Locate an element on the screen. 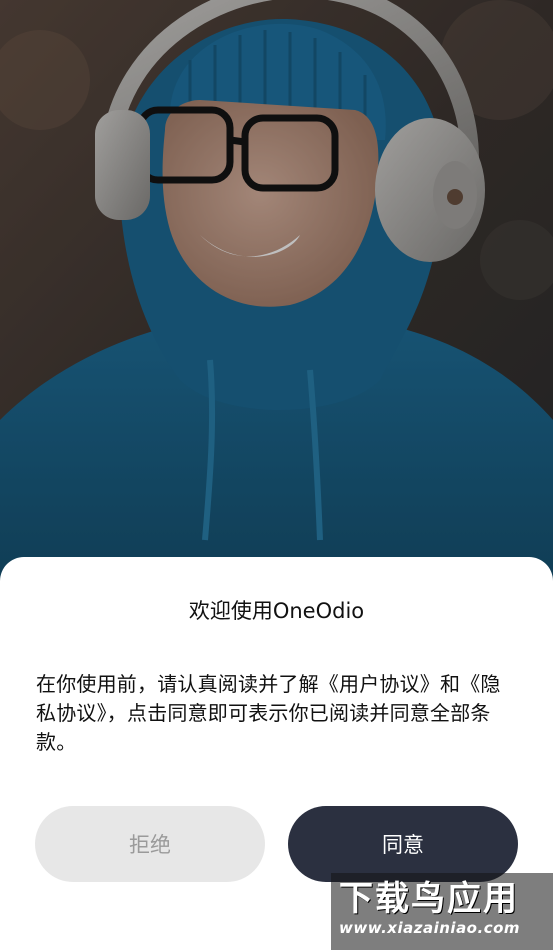  agree-button-label: 同意 is located at coordinates (403, 845).